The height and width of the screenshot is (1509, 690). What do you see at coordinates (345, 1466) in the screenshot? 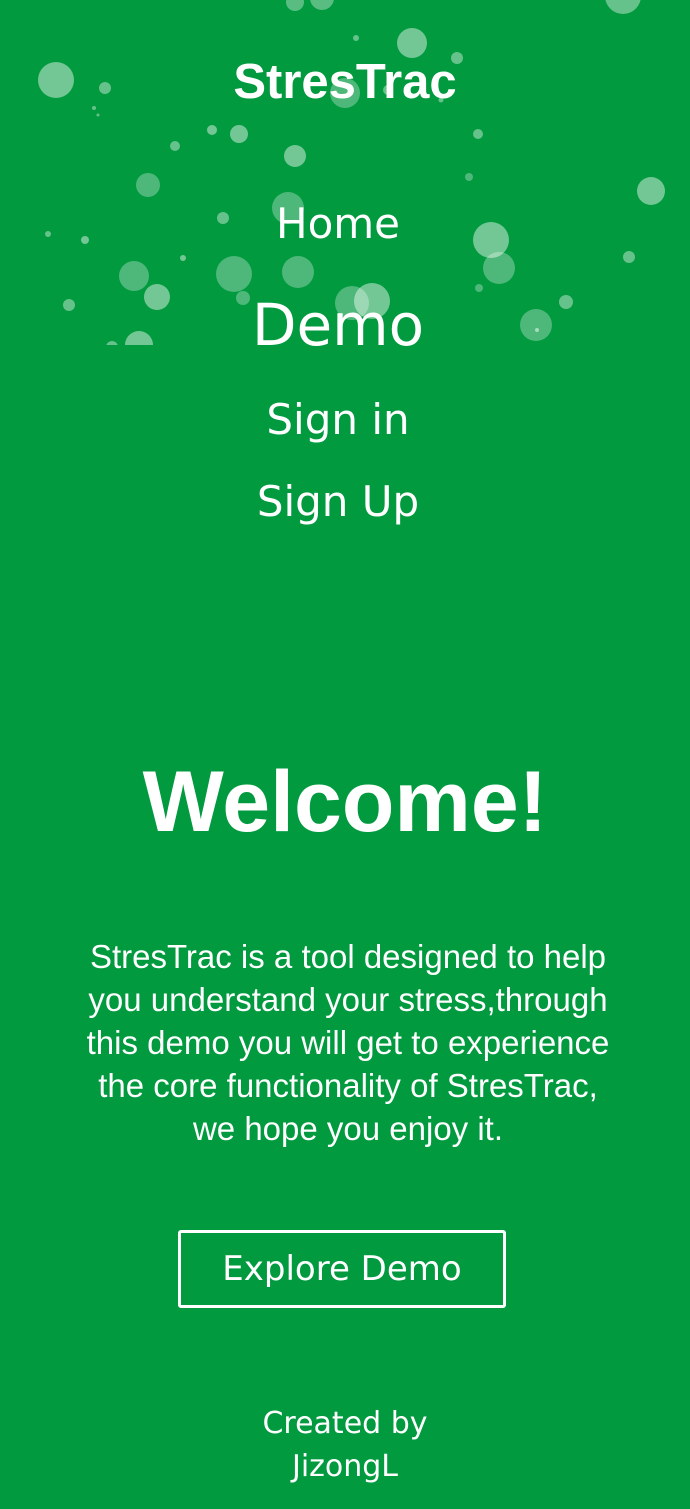
I see `footer-author: JizongL` at bounding box center [345, 1466].